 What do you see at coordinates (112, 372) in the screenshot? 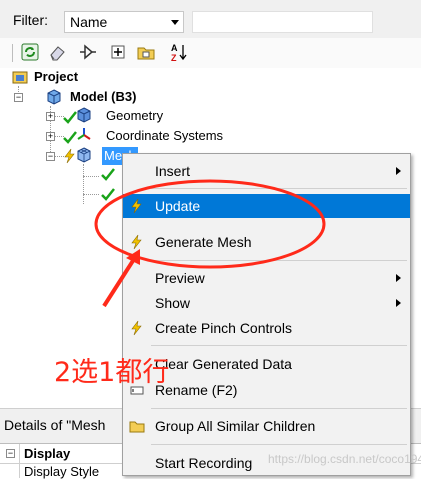
I see `annotation-text: 2选1都行` at bounding box center [112, 372].